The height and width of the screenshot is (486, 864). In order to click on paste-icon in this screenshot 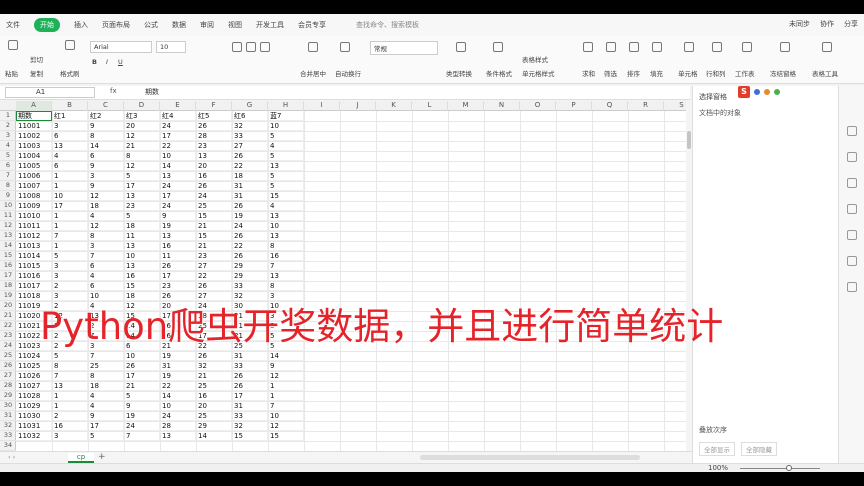, I will do `click(13, 45)`.